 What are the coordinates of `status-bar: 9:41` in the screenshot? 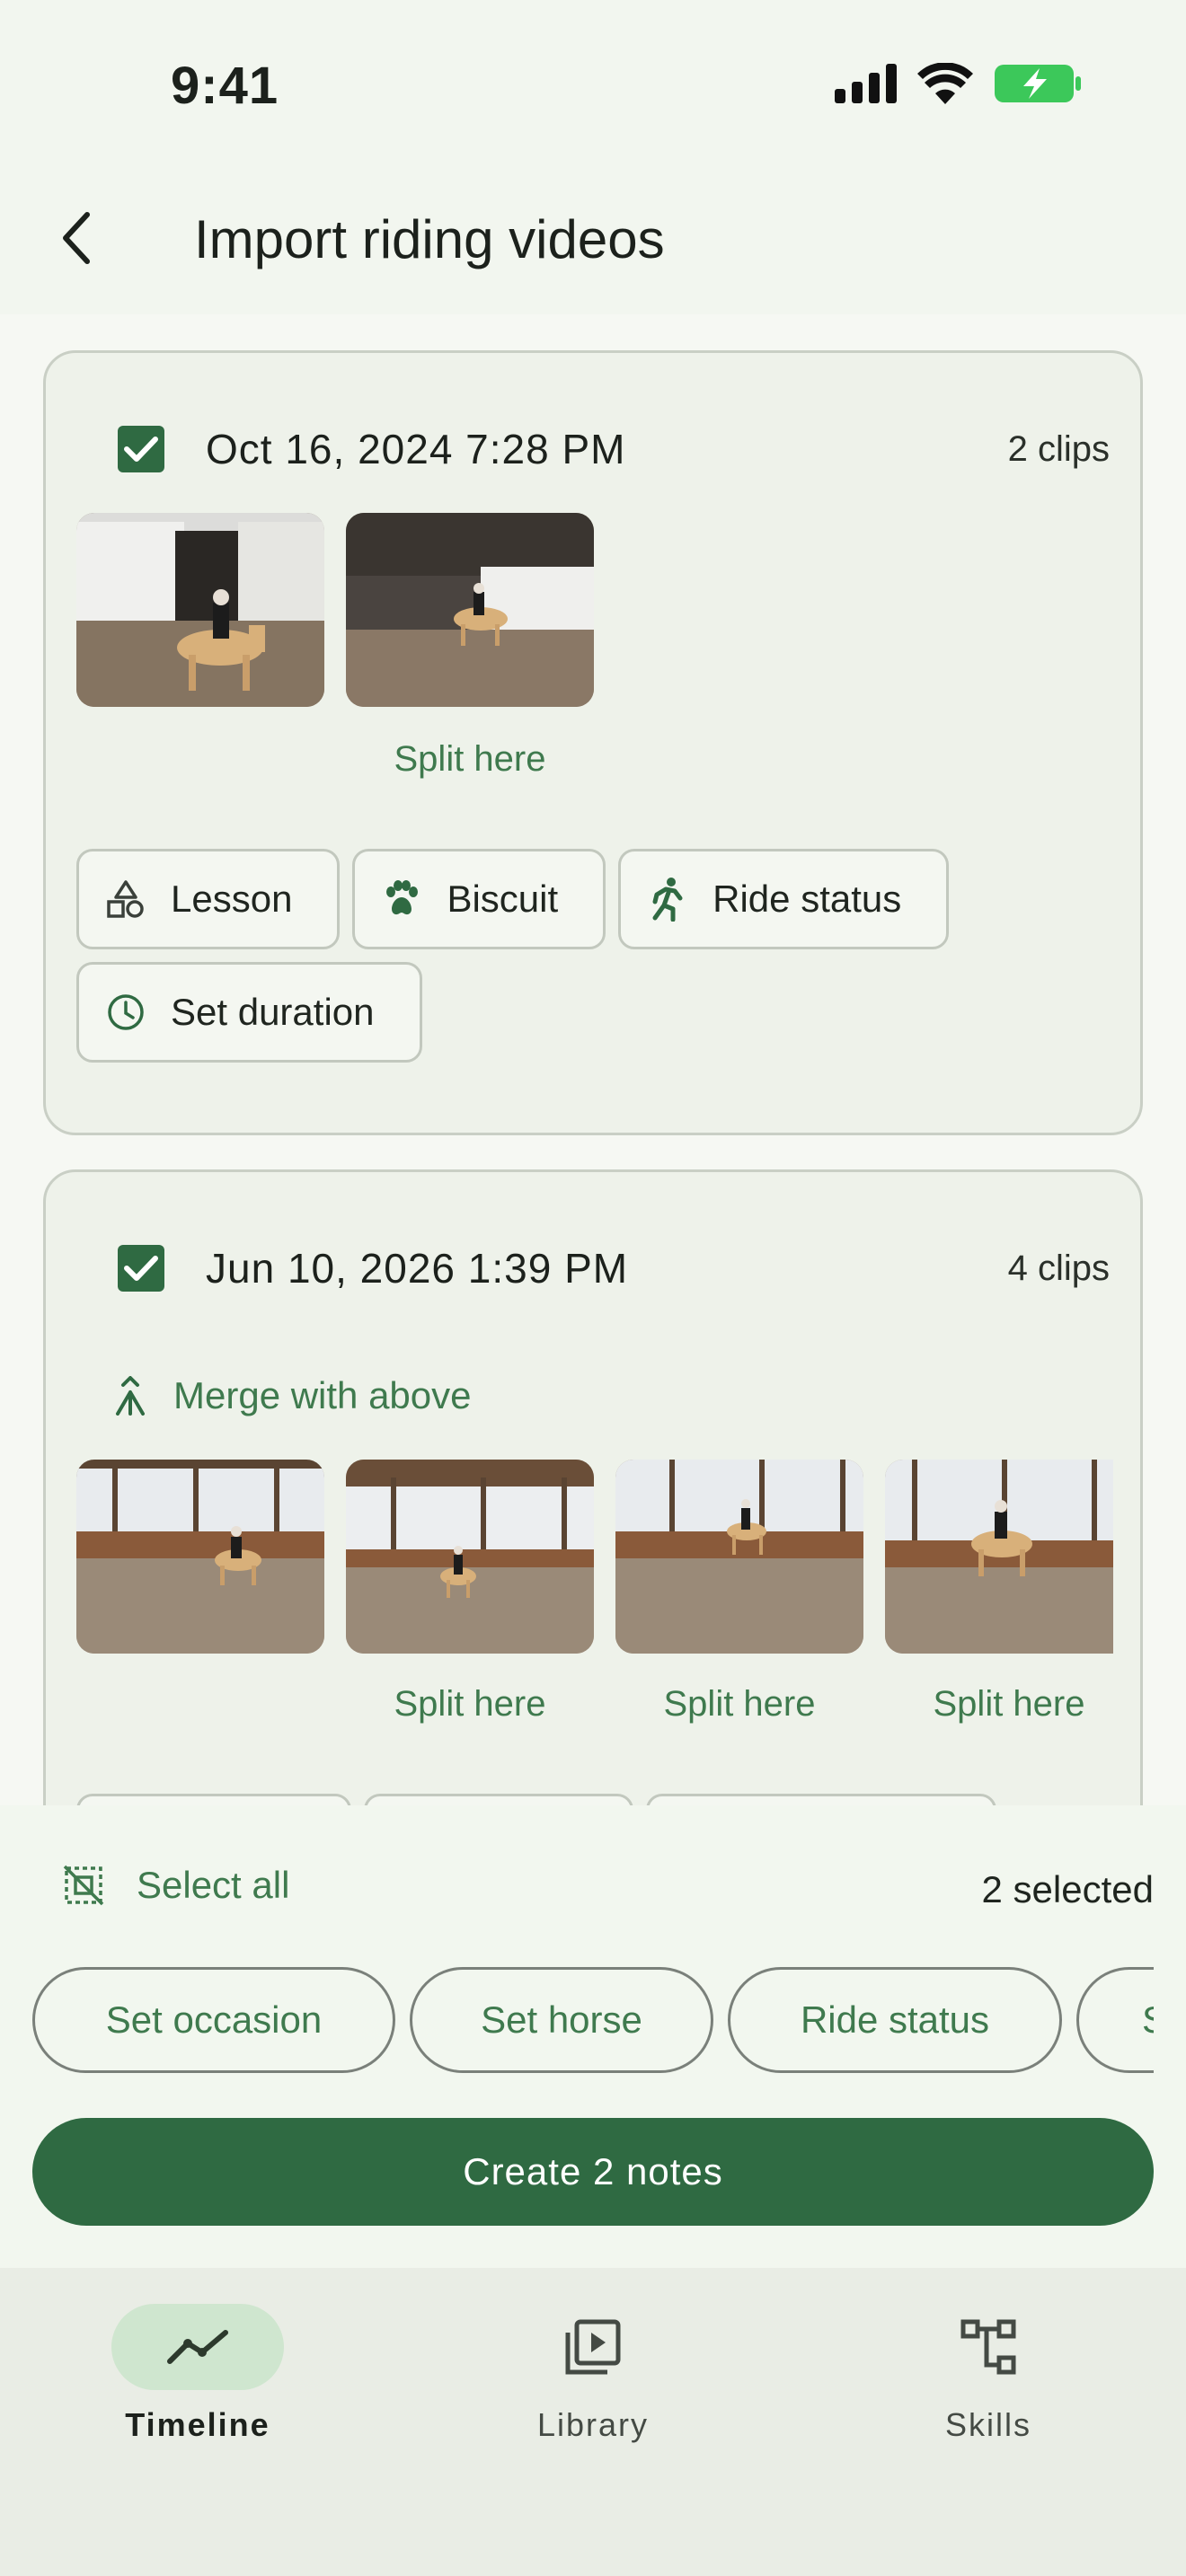 It's located at (593, 85).